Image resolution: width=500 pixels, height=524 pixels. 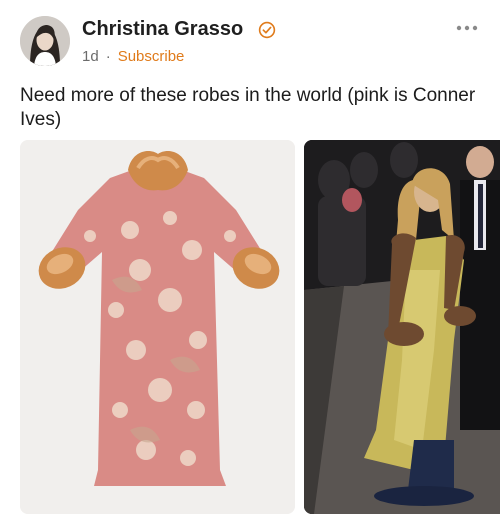 I want to click on verified-badge-icon, so click(x=267, y=30).